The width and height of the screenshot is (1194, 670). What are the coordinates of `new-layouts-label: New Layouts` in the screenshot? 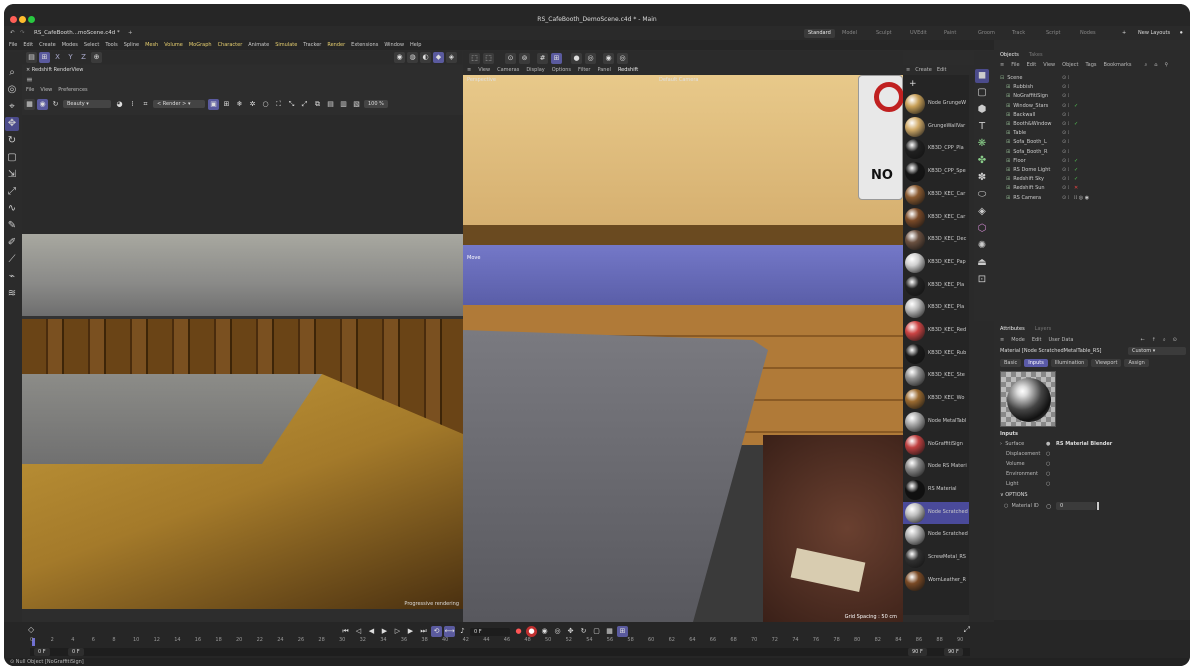 It's located at (1154, 33).